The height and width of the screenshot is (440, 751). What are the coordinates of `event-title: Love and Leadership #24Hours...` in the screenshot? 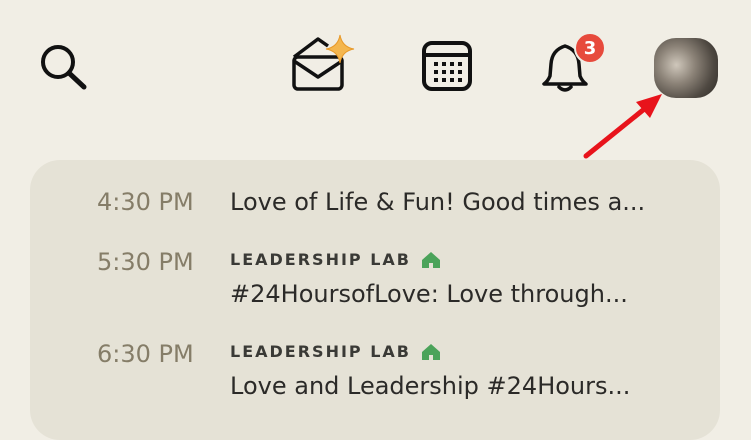 It's located at (430, 386).